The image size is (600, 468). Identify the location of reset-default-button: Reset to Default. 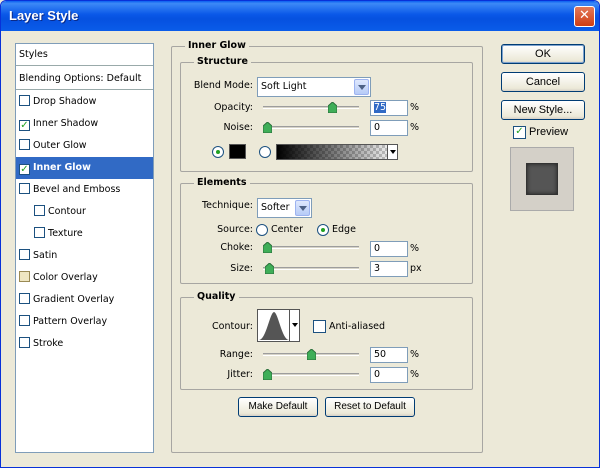
(370, 407).